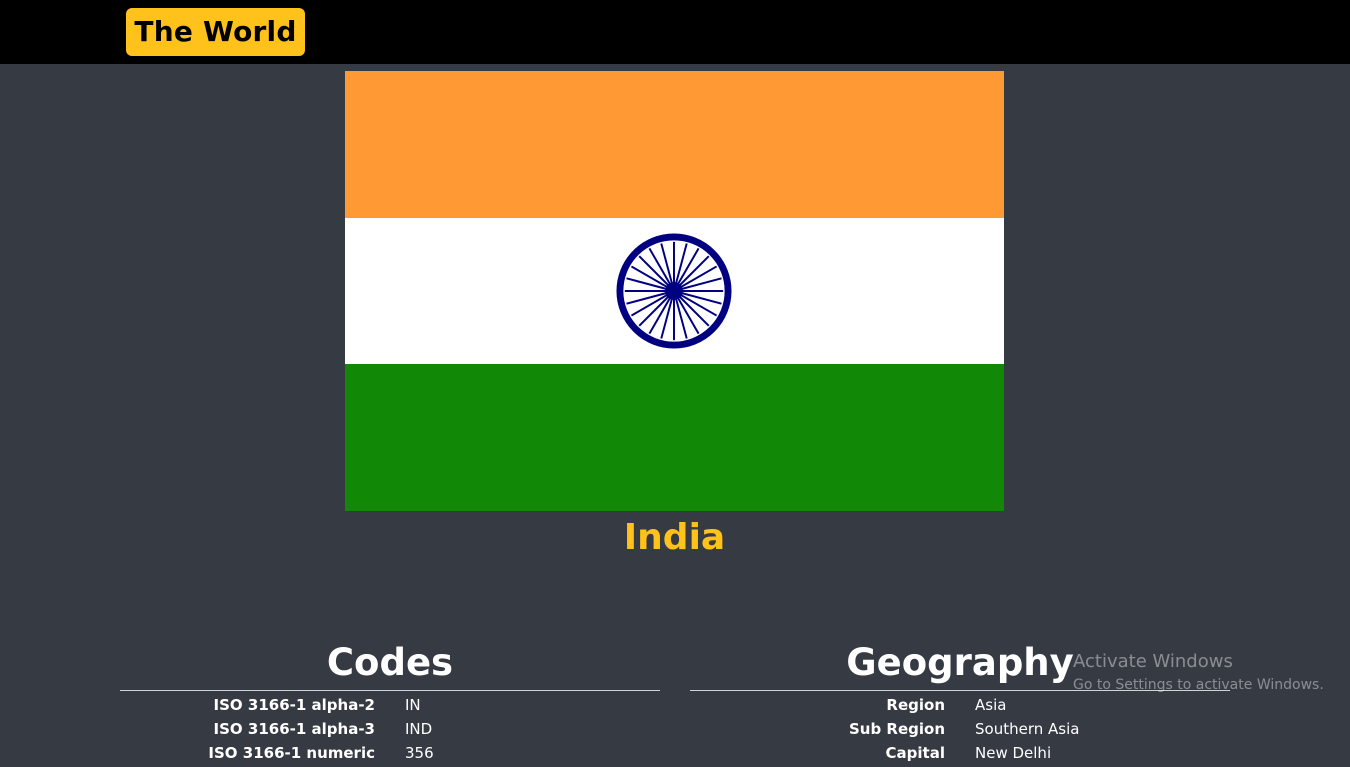 Image resolution: width=1350 pixels, height=767 pixels. Describe the element at coordinates (960, 705) in the screenshot. I see `geo-row-region: Region Asia` at that location.